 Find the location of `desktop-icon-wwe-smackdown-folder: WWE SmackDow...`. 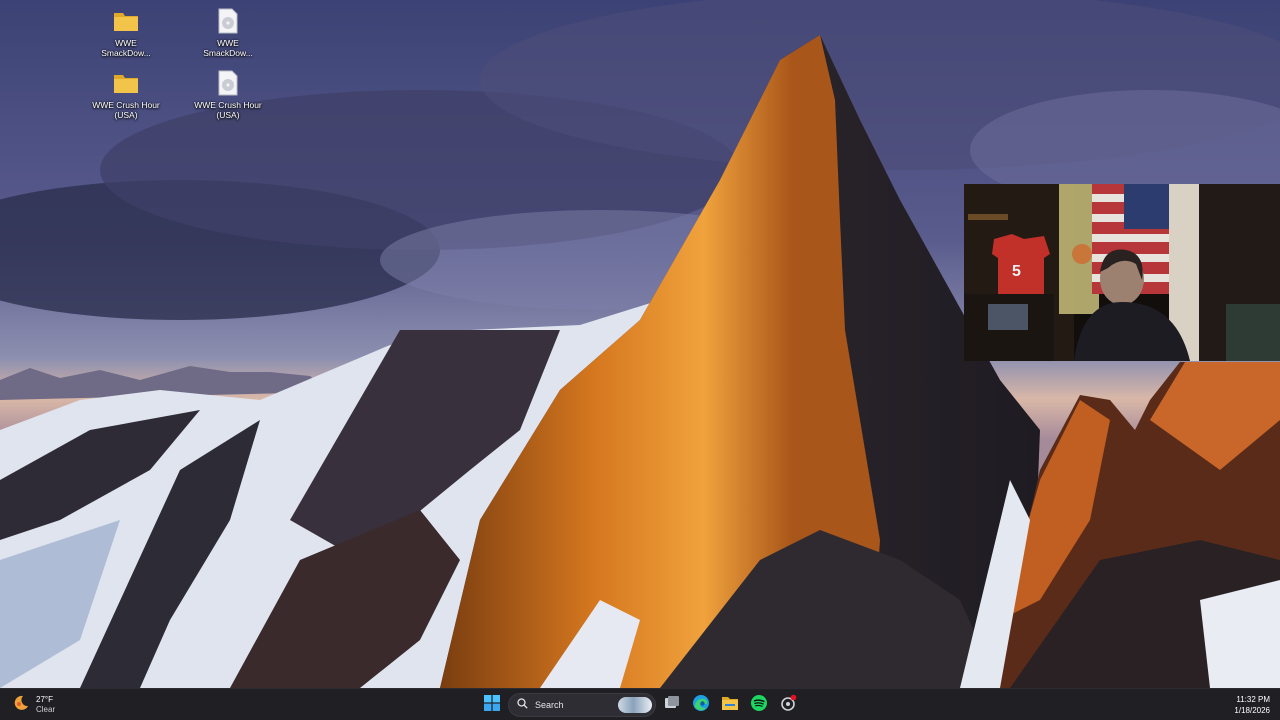

desktop-icon-wwe-smackdown-folder: WWE SmackDow... is located at coordinates (126, 32).